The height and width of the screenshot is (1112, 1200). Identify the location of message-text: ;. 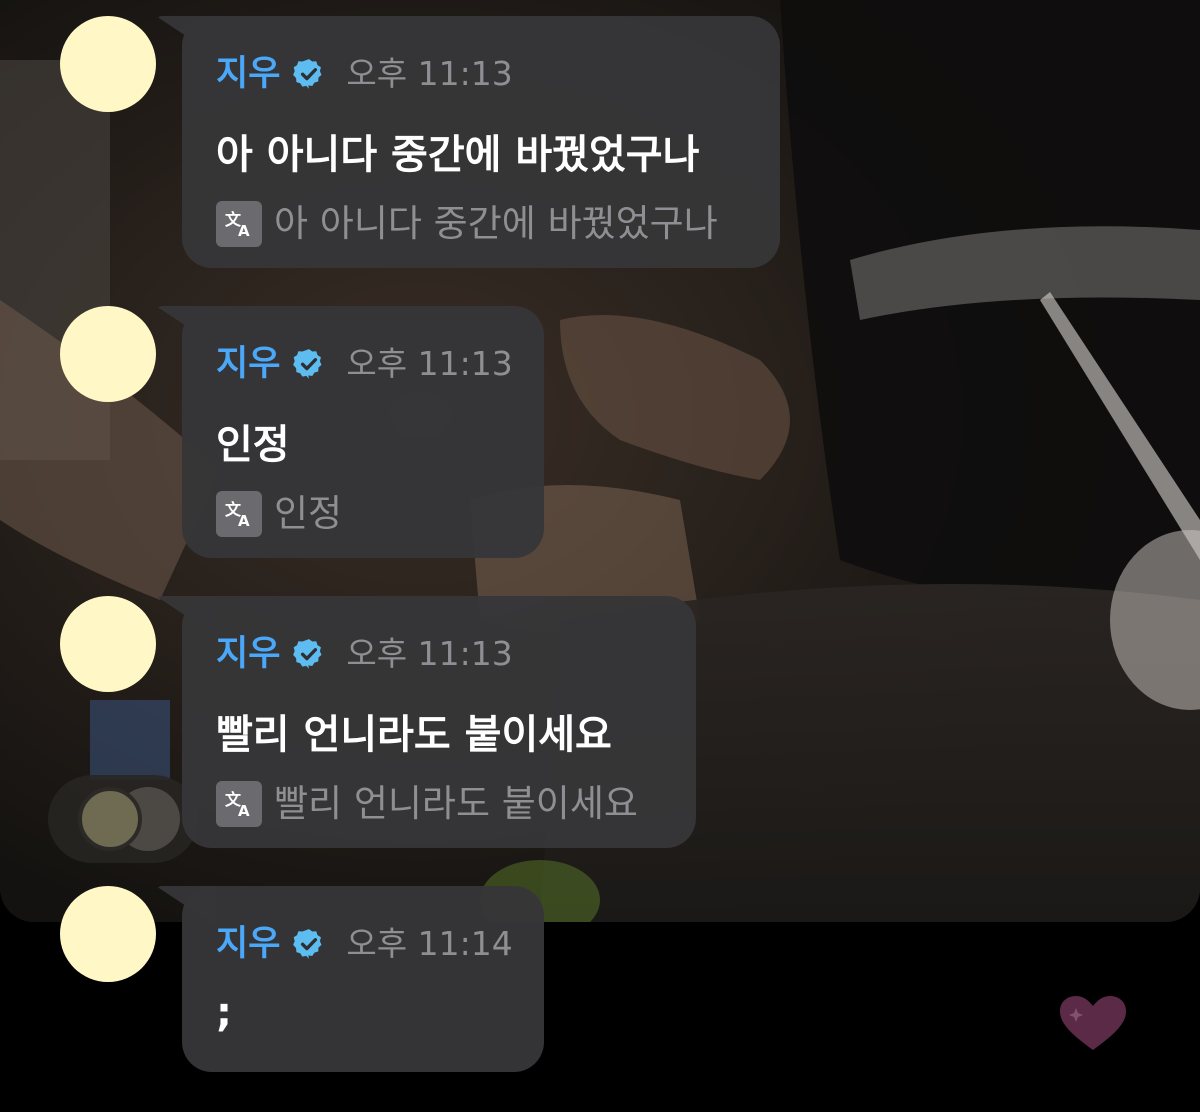
(224, 1013).